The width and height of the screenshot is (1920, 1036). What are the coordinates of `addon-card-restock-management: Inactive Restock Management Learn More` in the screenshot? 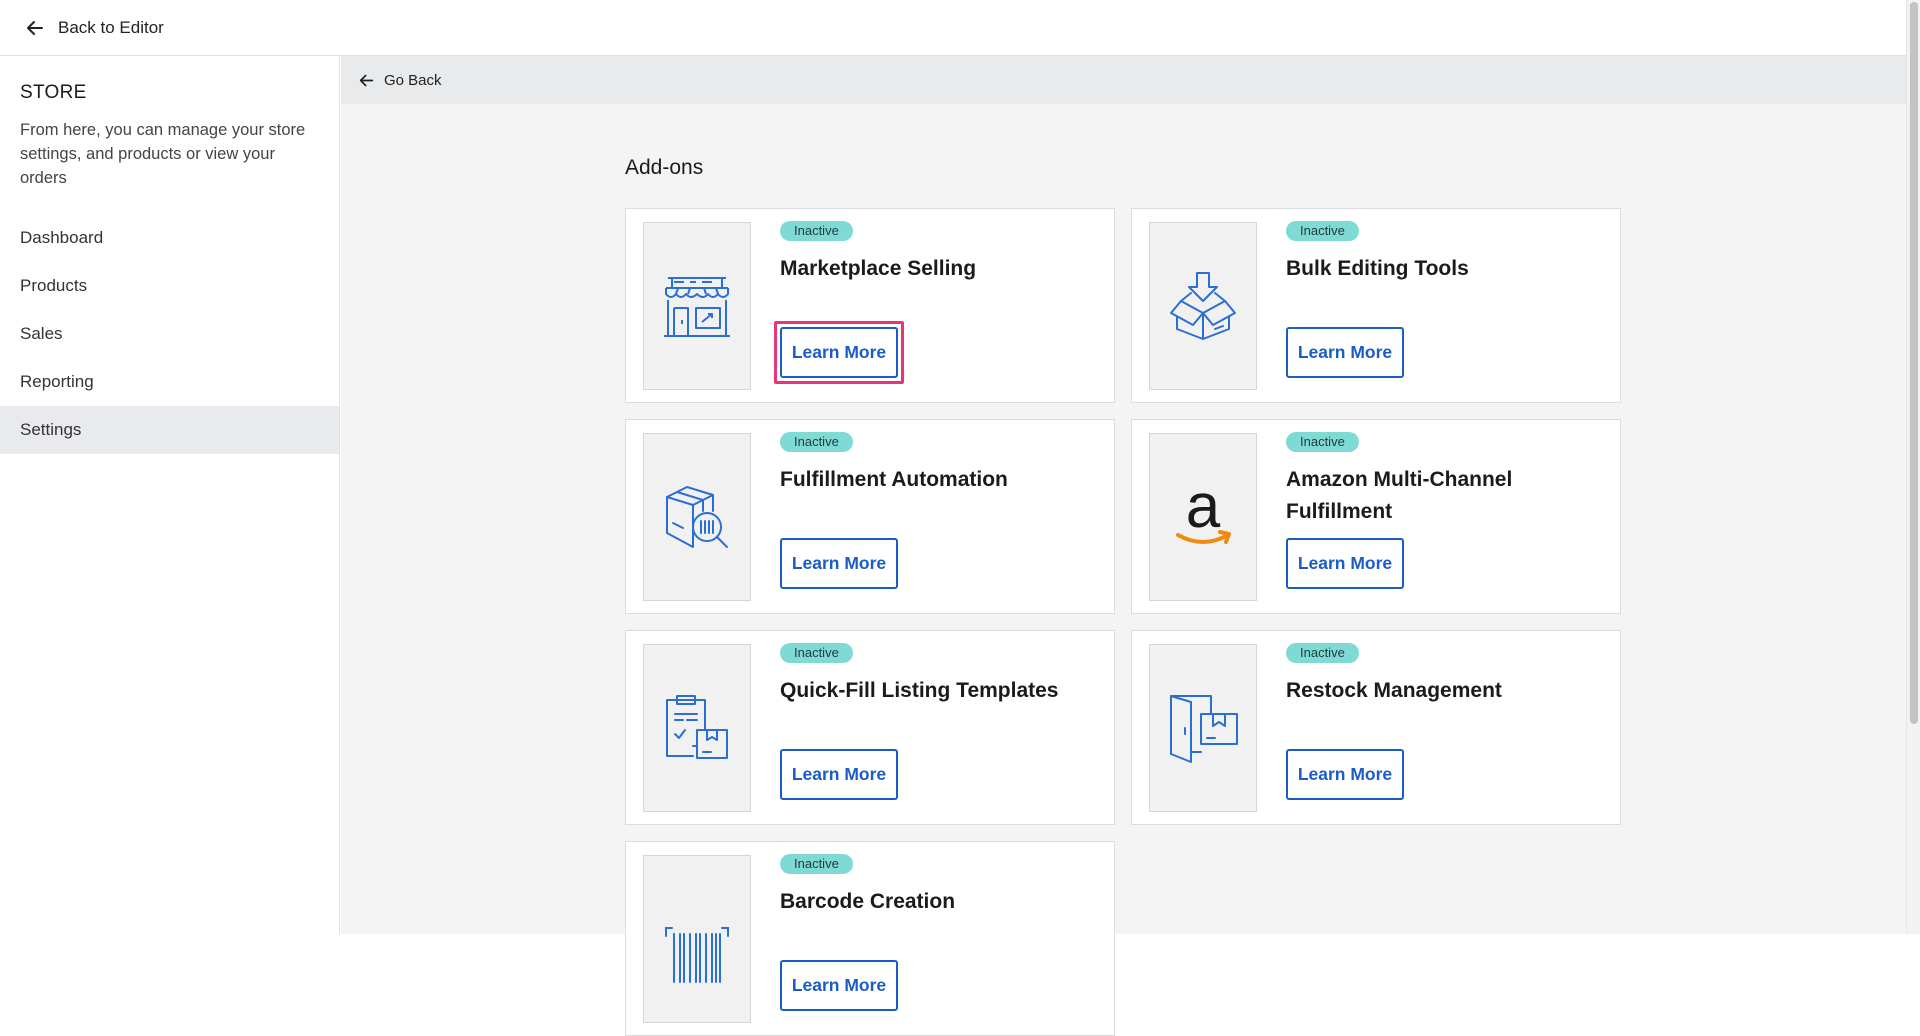 It's located at (1376, 727).